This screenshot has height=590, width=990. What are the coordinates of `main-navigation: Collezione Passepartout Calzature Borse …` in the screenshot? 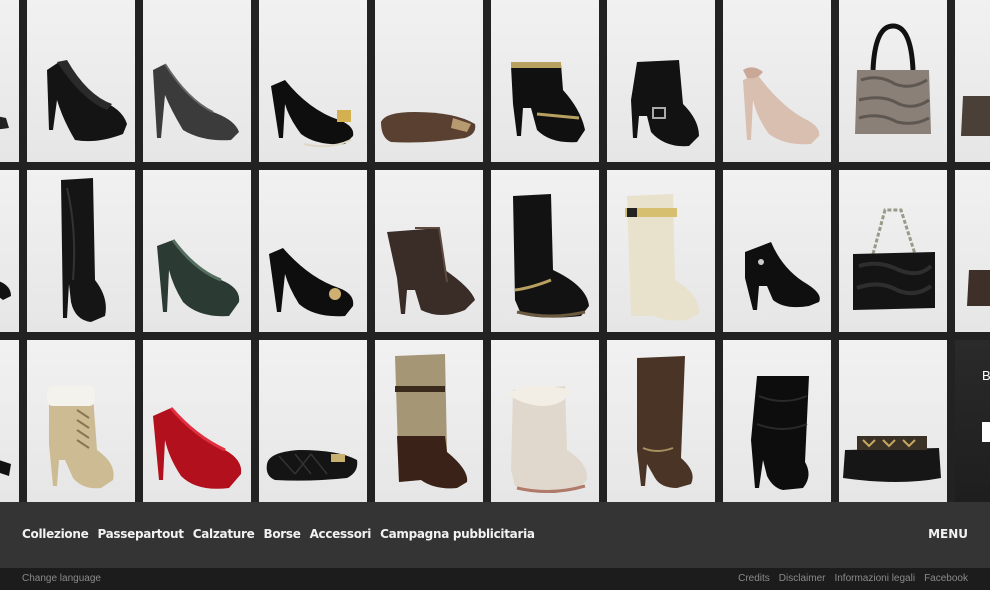 It's located at (495, 535).